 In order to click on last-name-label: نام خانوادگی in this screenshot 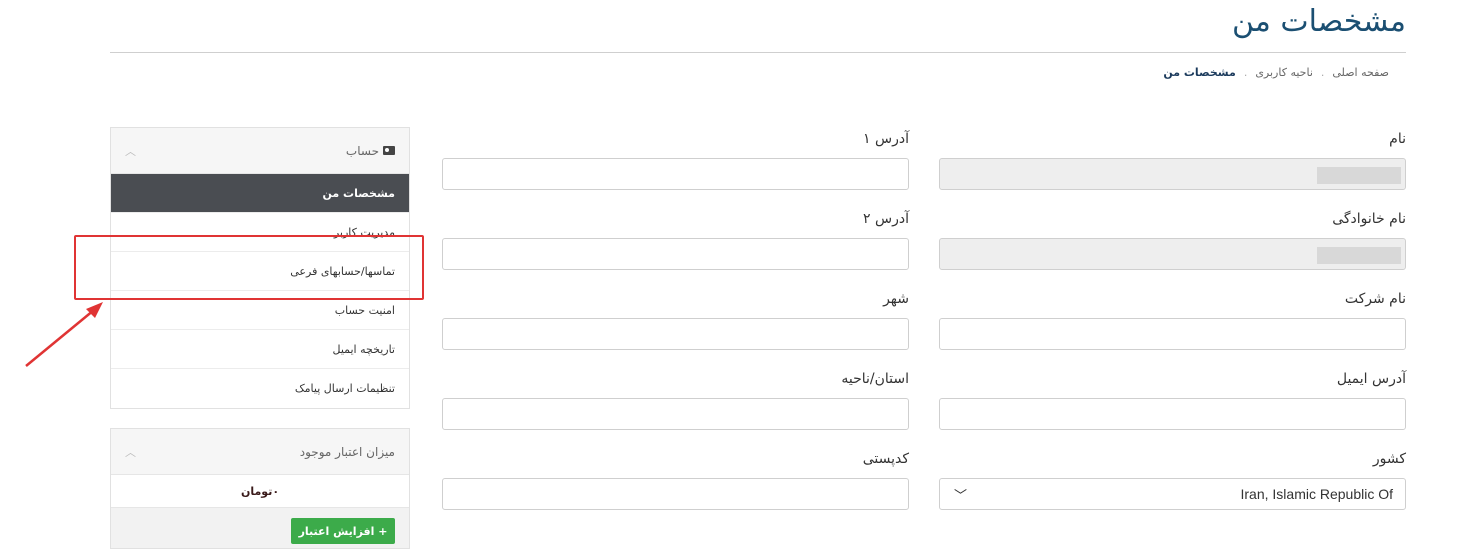, I will do `click(1369, 219)`.